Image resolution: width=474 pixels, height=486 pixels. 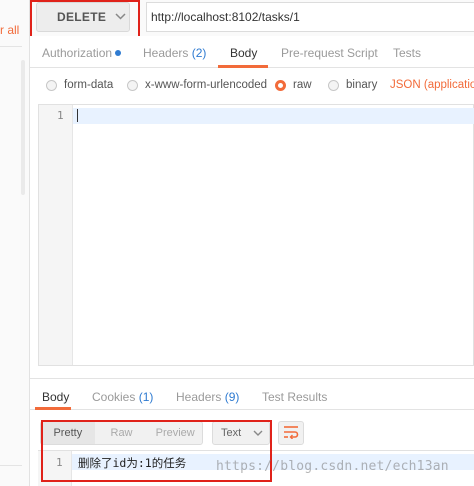 I want to click on content-type-select: JSON (application, so click(x=432, y=85).